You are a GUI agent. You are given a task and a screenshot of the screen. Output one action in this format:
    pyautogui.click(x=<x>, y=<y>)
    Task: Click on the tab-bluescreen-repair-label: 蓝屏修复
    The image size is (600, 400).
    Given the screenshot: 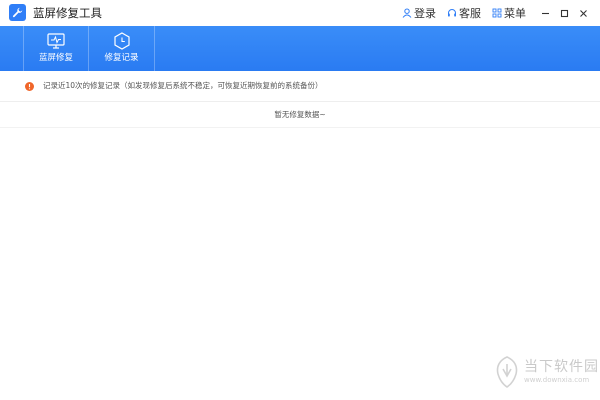 What is the action you would take?
    pyautogui.click(x=55, y=58)
    